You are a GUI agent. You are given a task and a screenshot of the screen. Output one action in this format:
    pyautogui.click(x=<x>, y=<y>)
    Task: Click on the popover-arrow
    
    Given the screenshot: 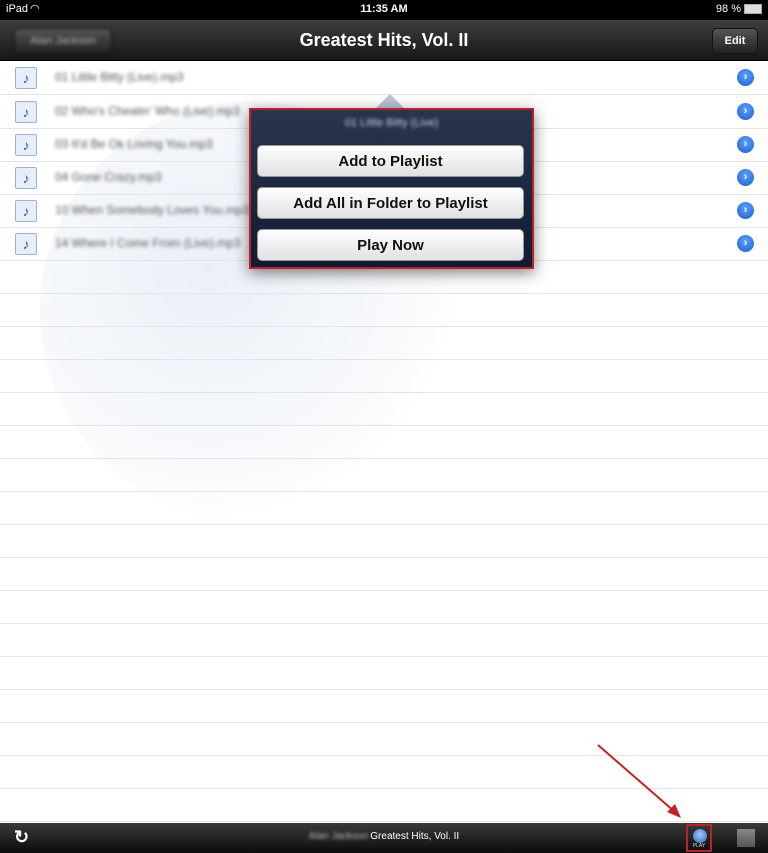 What is the action you would take?
    pyautogui.click(x=390, y=101)
    